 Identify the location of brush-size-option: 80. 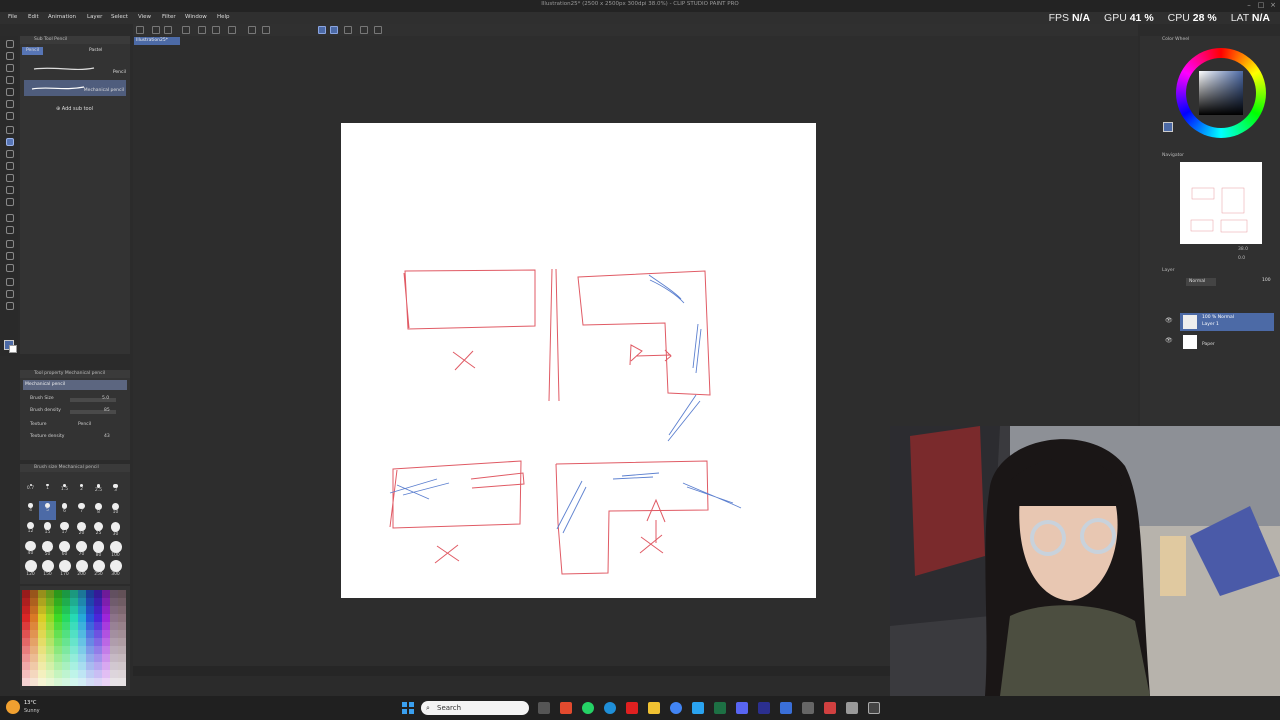
(98, 548).